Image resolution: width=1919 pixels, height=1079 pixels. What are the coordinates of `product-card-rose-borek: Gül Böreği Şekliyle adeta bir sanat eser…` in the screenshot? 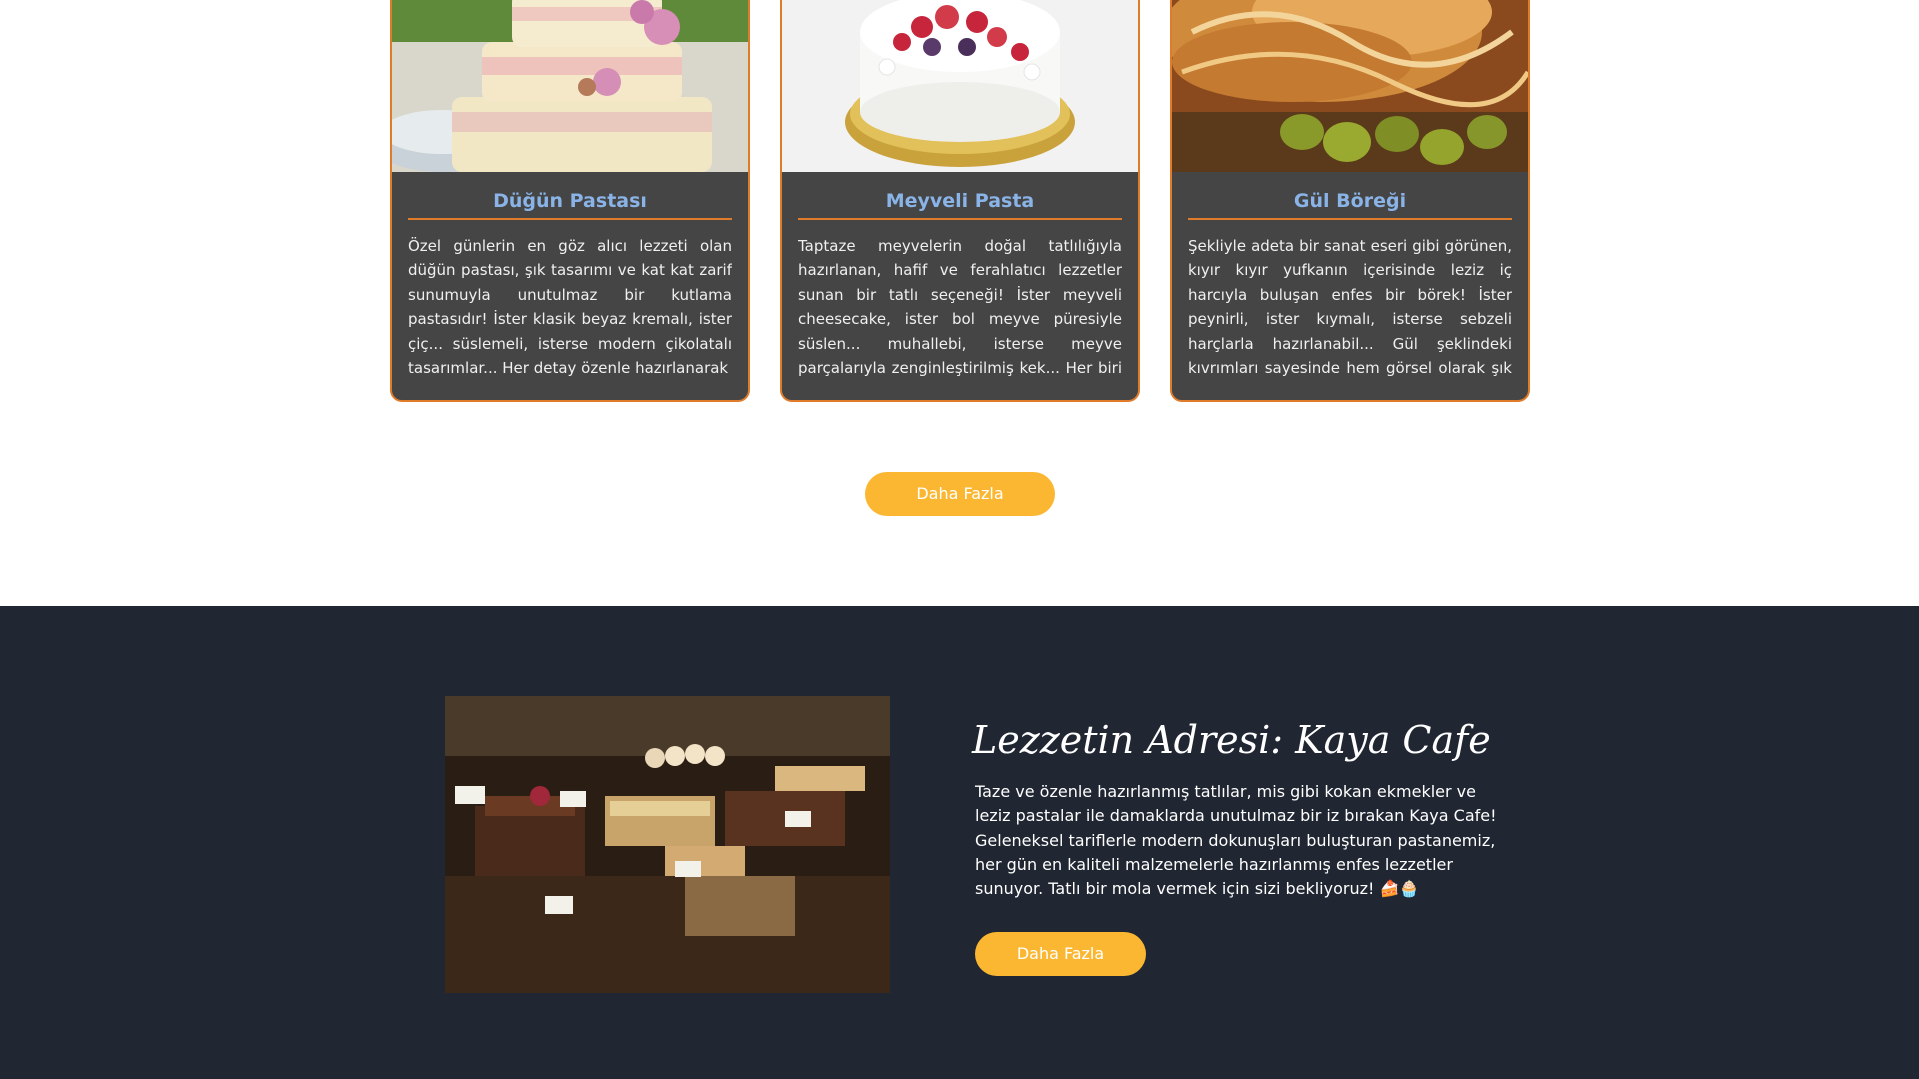 It's located at (1350, 201).